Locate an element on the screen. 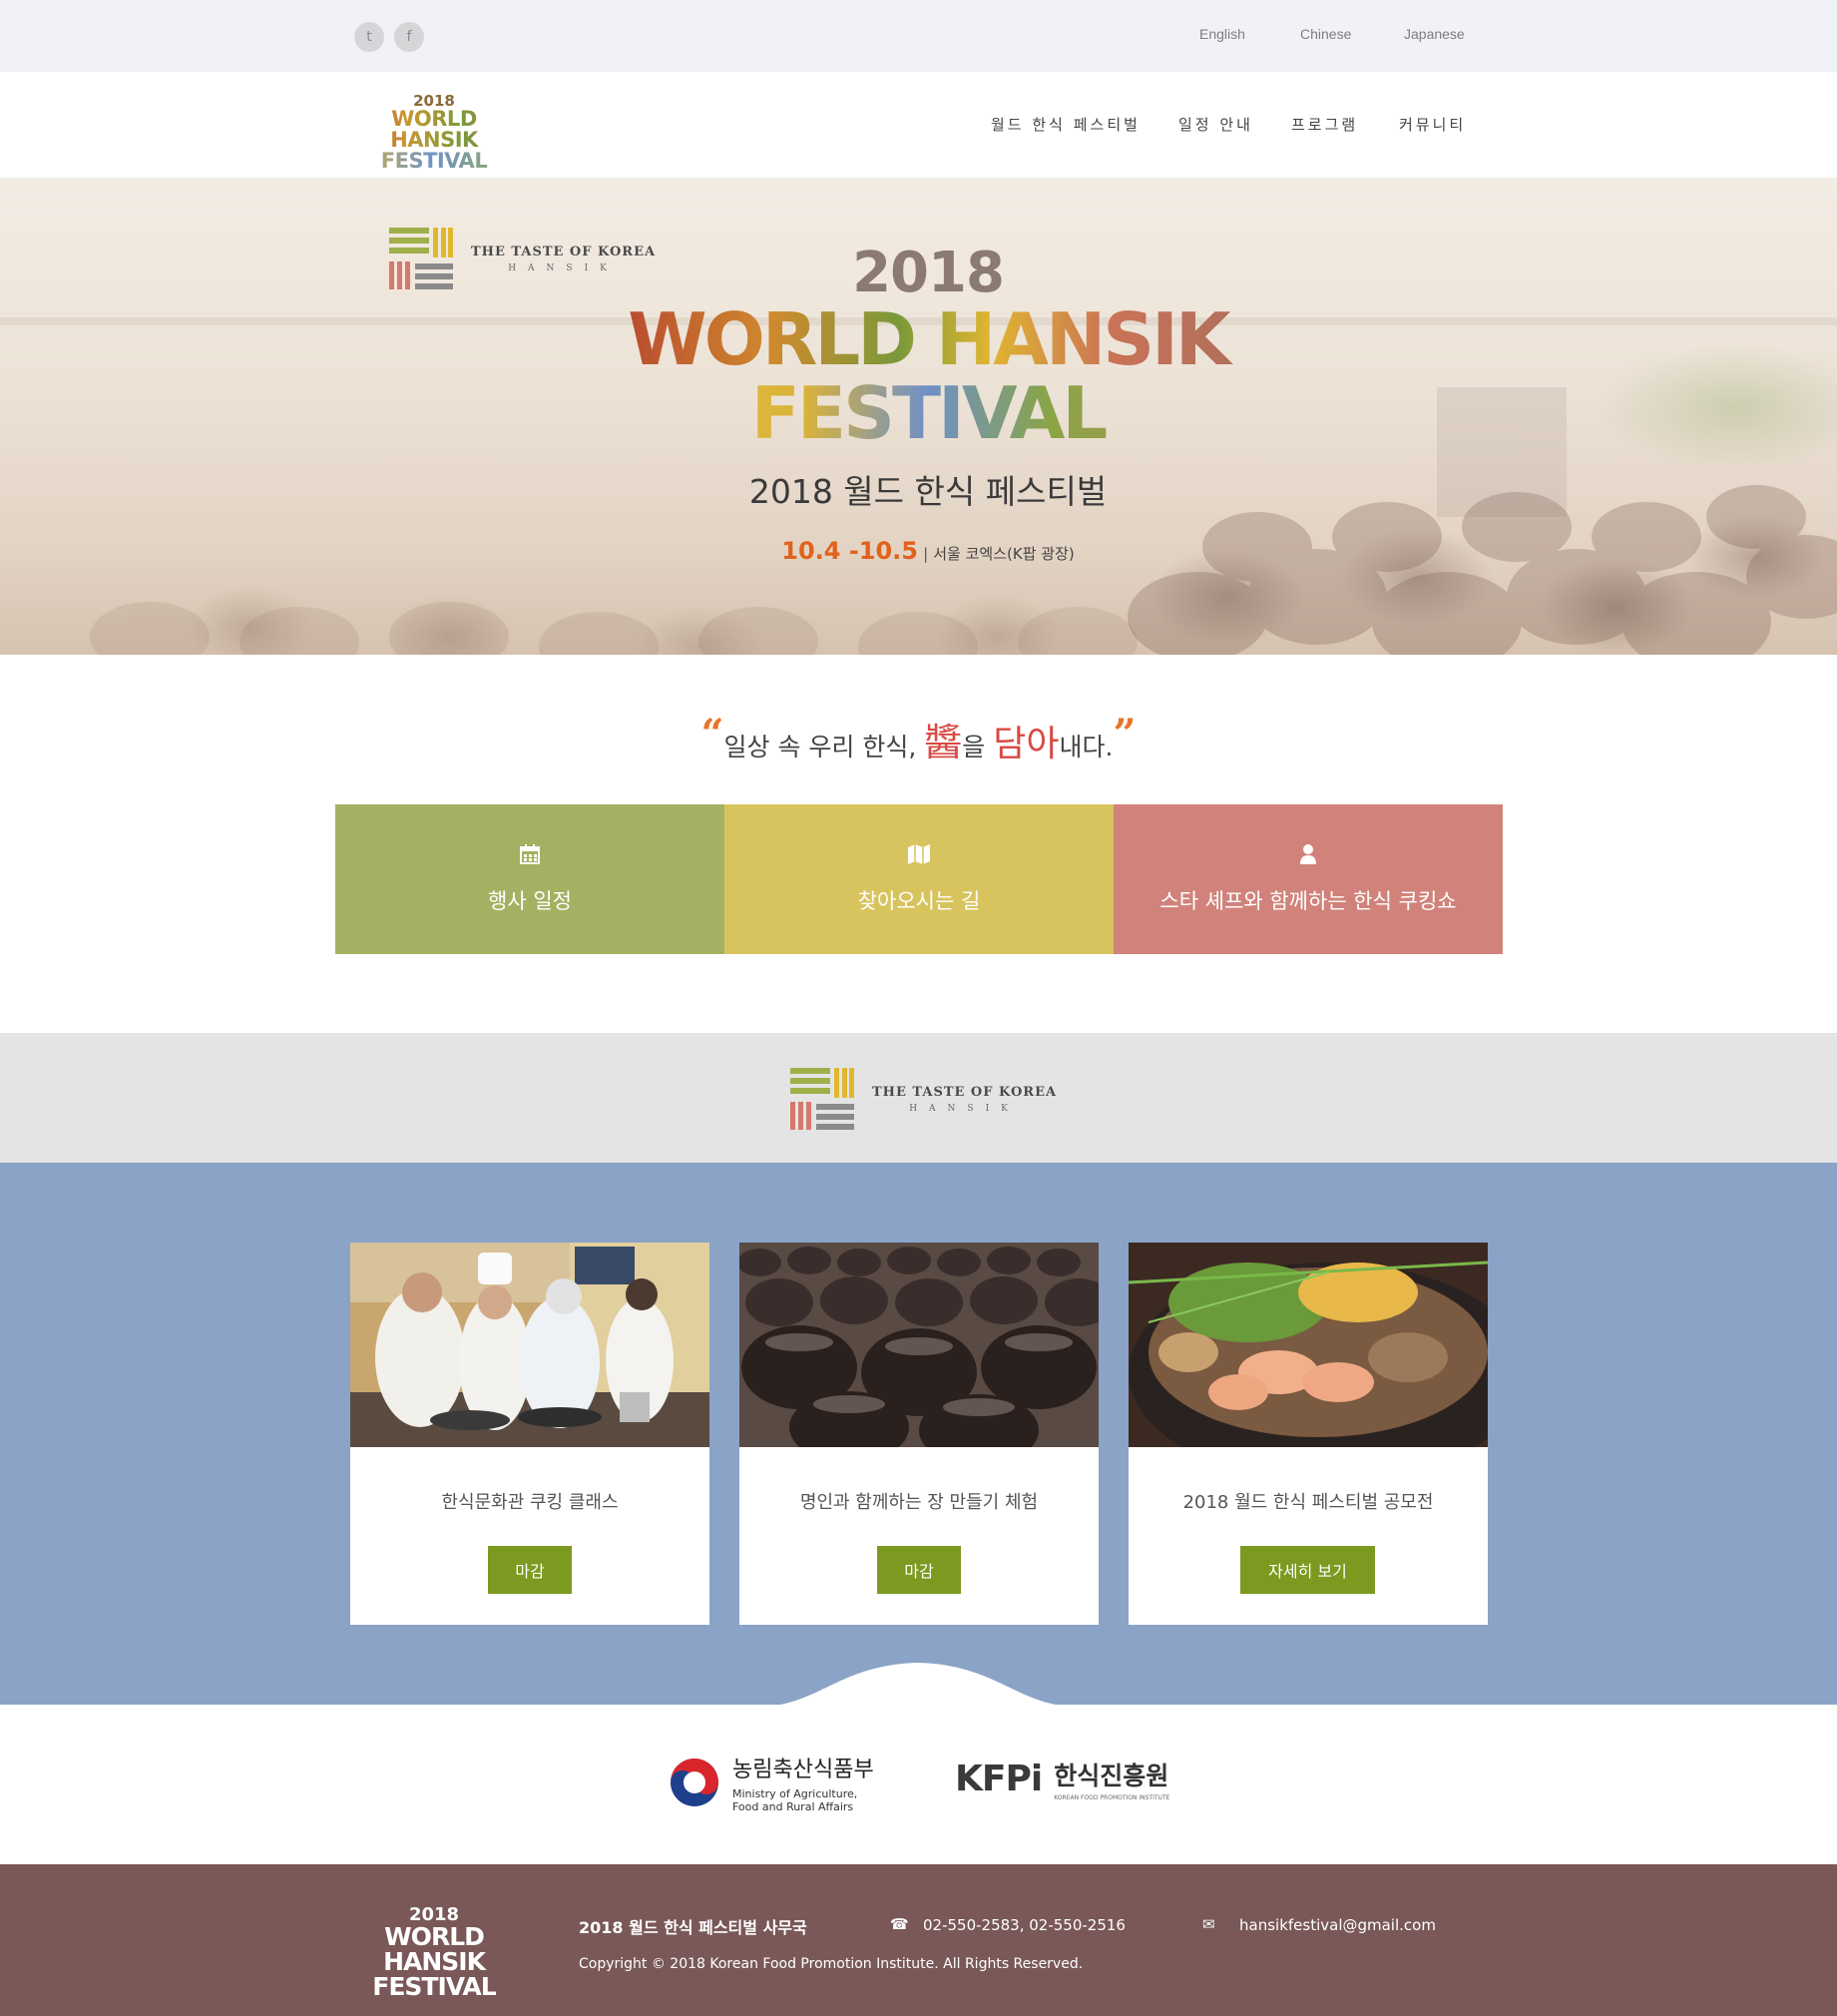 This screenshot has height=2016, width=1837. bibimbap-photo is located at coordinates (1308, 1345).